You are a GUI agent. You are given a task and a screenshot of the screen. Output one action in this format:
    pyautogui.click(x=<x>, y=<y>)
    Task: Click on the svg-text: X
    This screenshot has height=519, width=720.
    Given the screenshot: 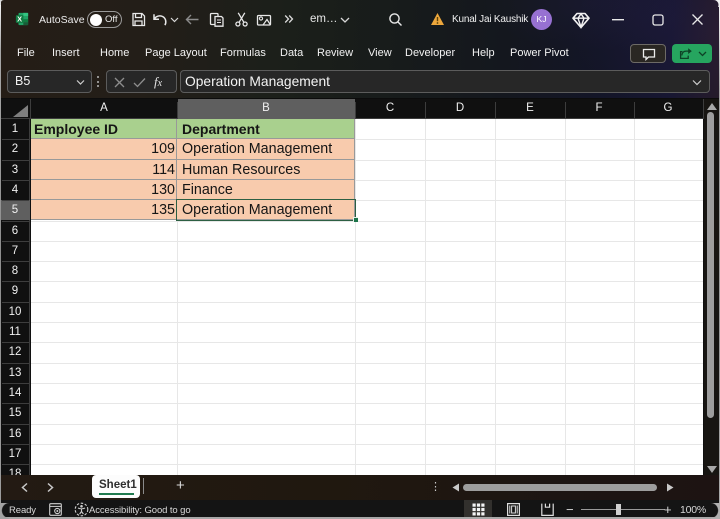 What is the action you would take?
    pyautogui.click(x=19, y=19)
    